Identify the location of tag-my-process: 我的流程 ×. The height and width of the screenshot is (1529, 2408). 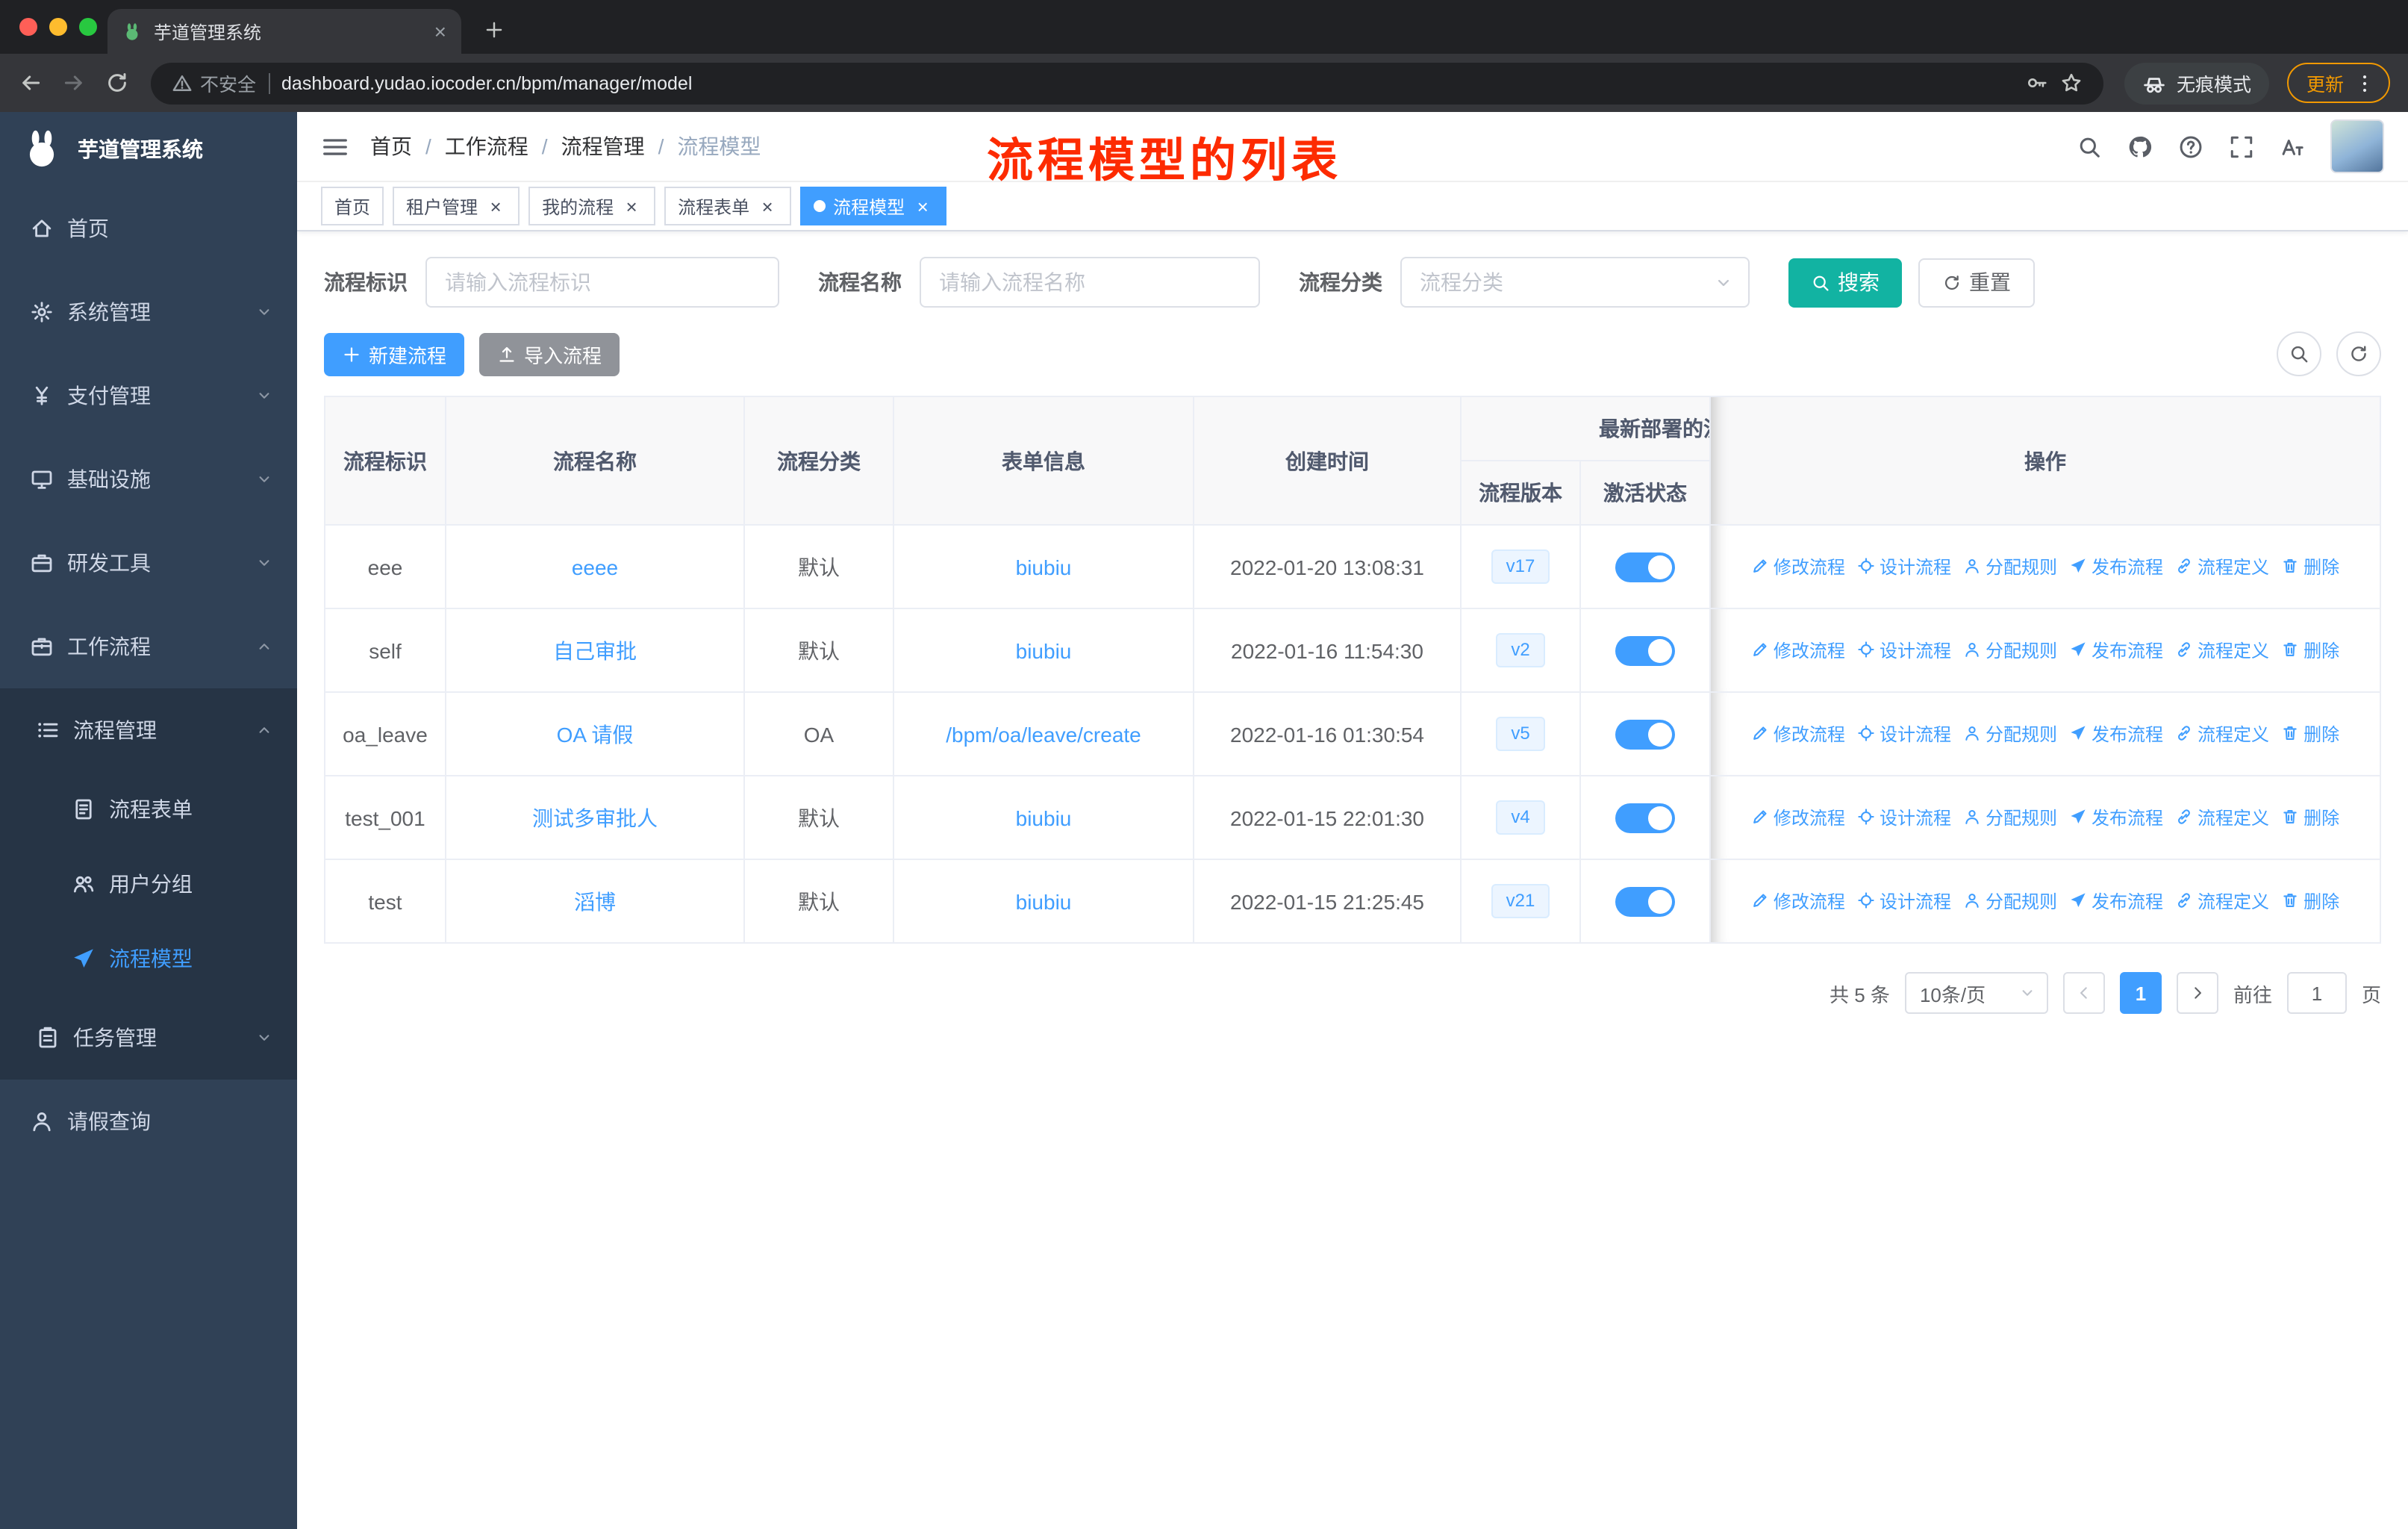
(592, 206).